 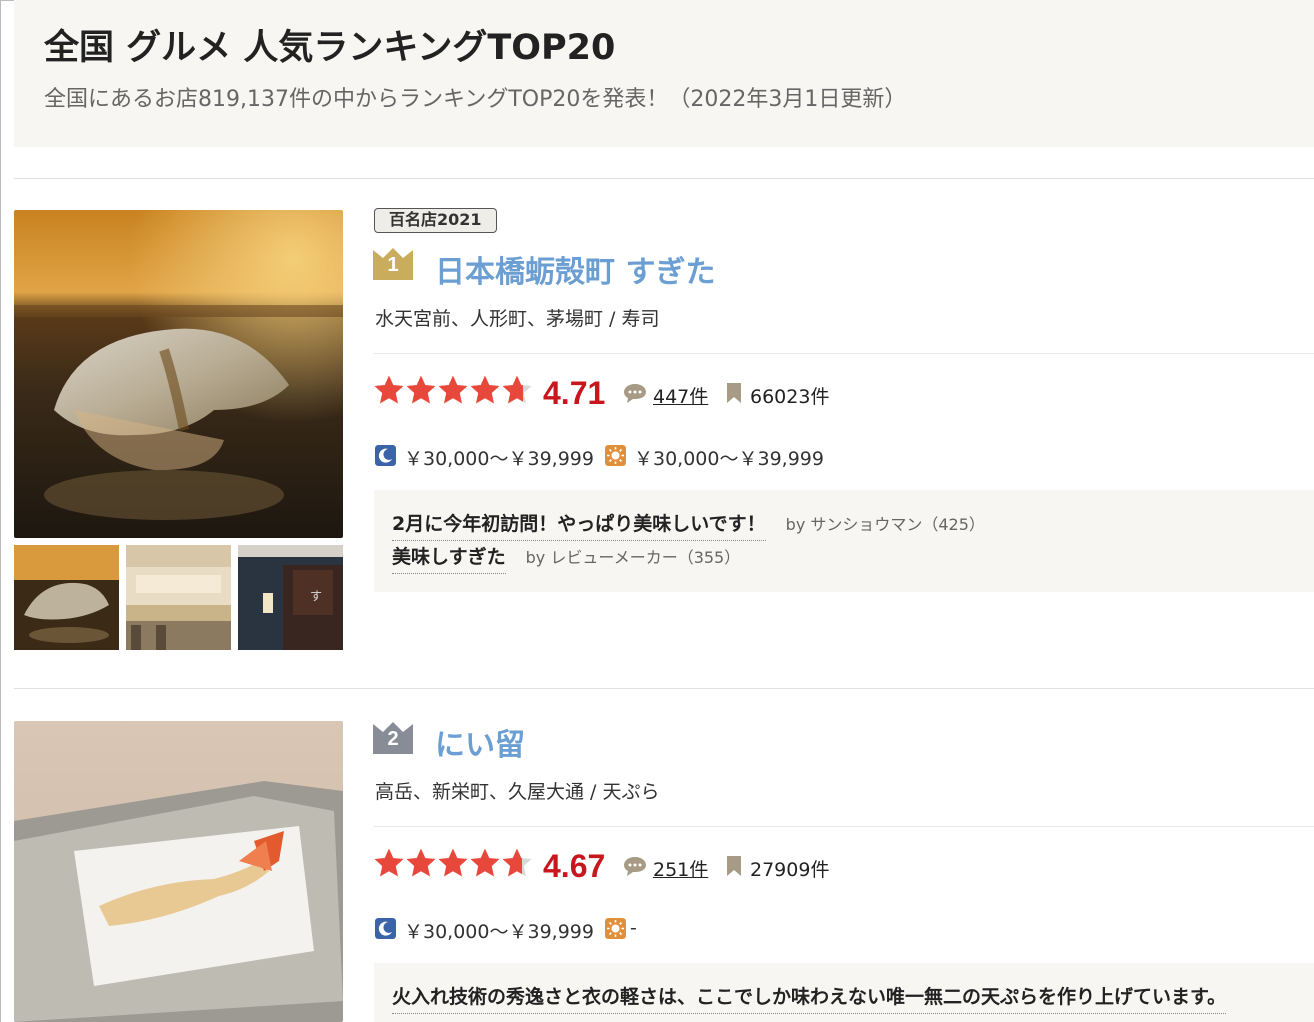 I want to click on rank-crown-silver-icon: 2, so click(x=393, y=737).